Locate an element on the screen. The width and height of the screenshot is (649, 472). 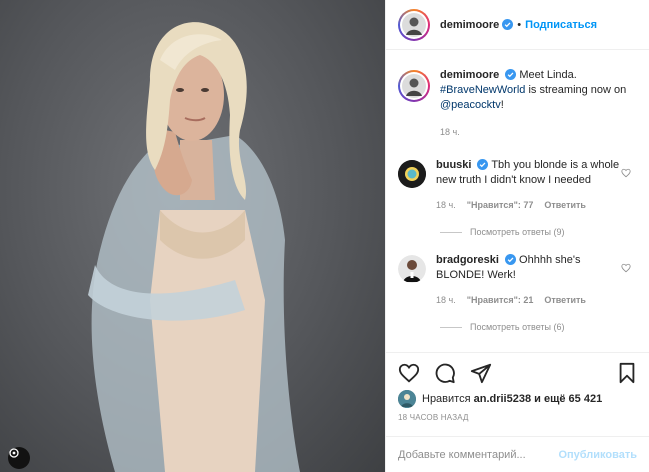
likes-summary: Нравится an.drii5238 и ещё 65 421 is located at coordinates (500, 399).